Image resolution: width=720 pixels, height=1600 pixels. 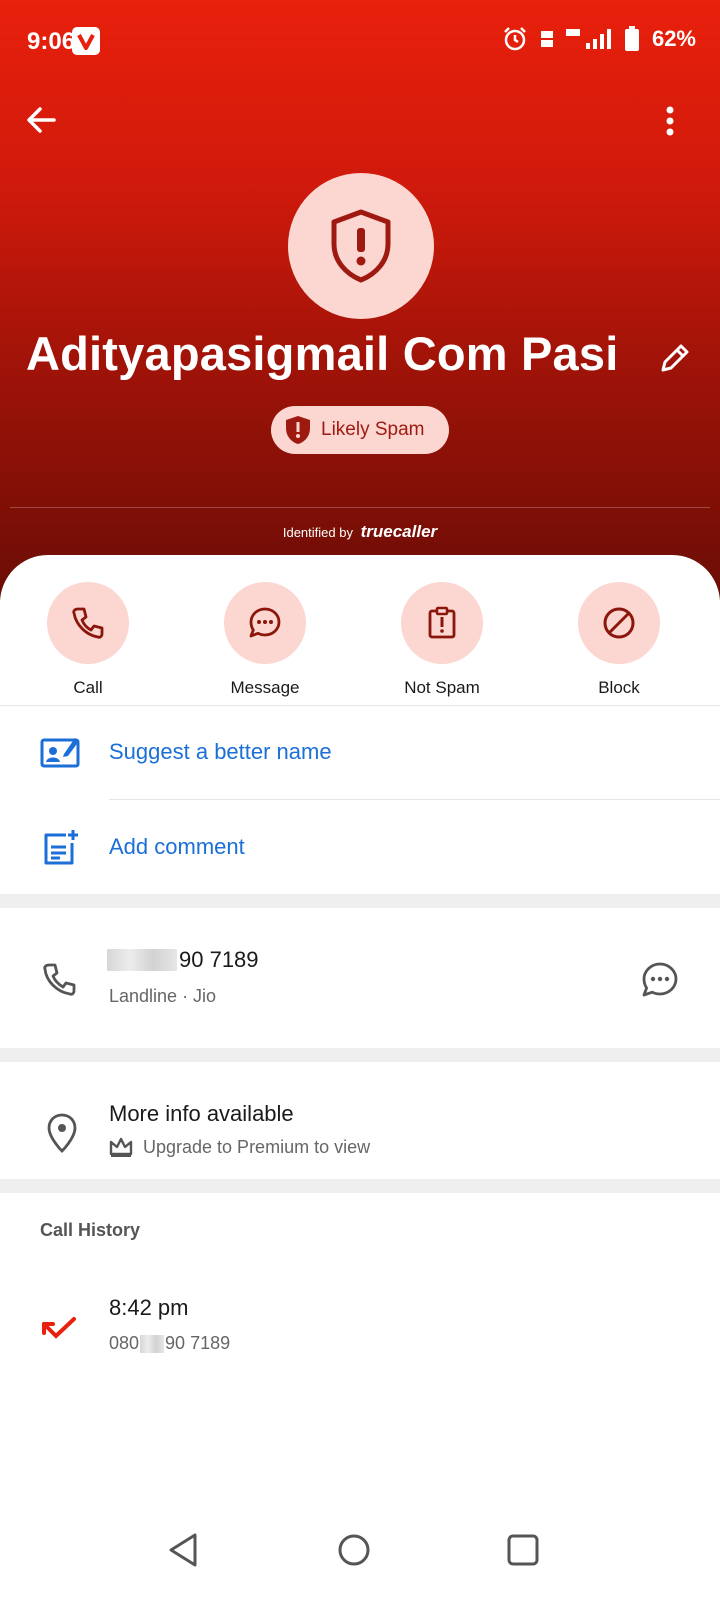 I want to click on message-action: Message, so click(x=265, y=640).